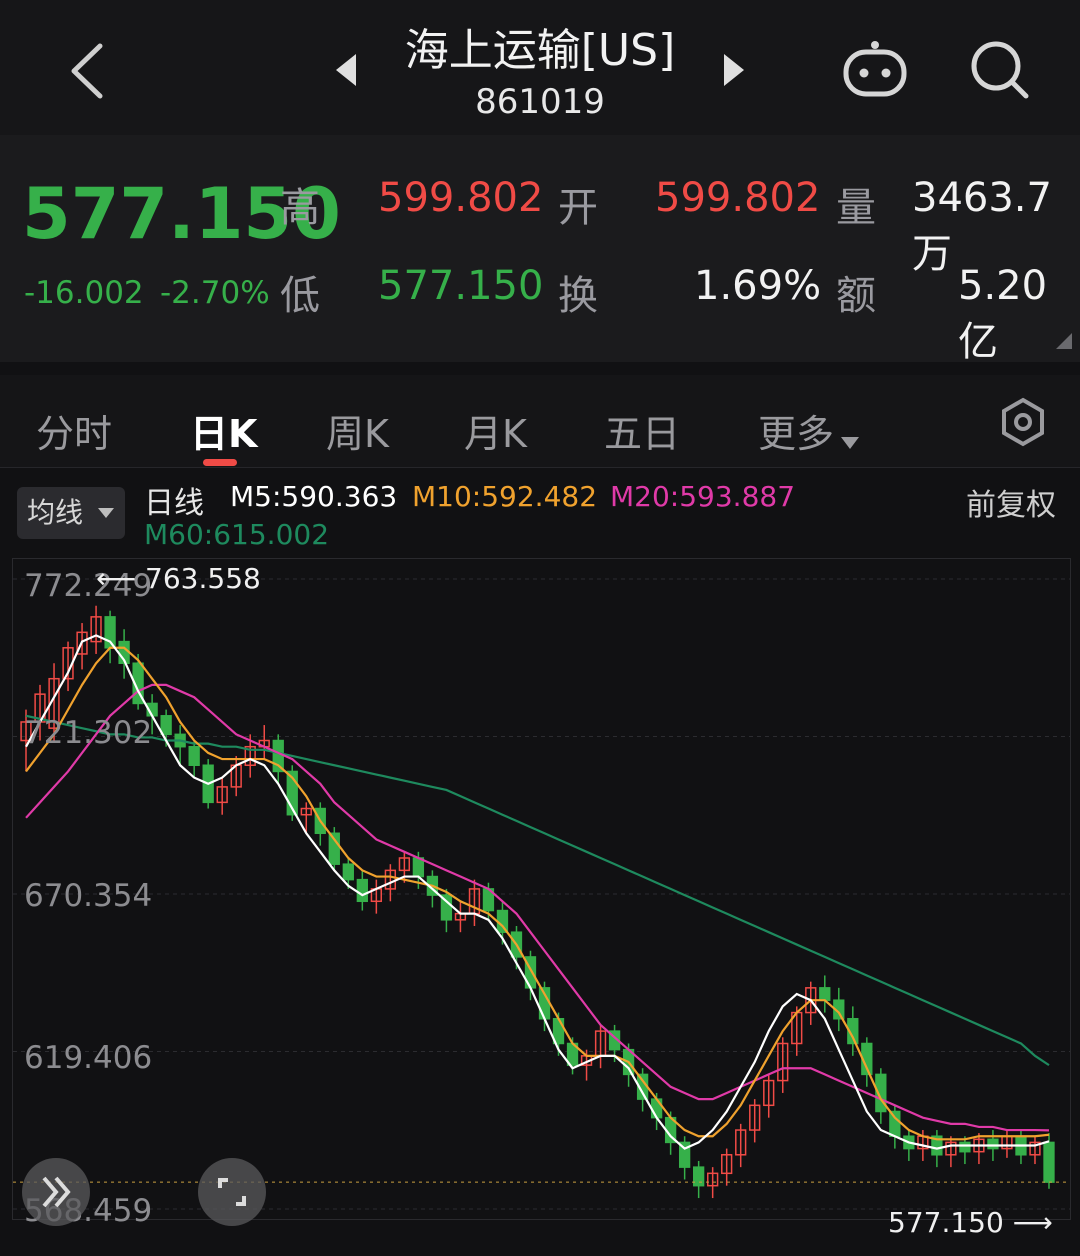  I want to click on price-change-percent: -2.70%, so click(215, 293).